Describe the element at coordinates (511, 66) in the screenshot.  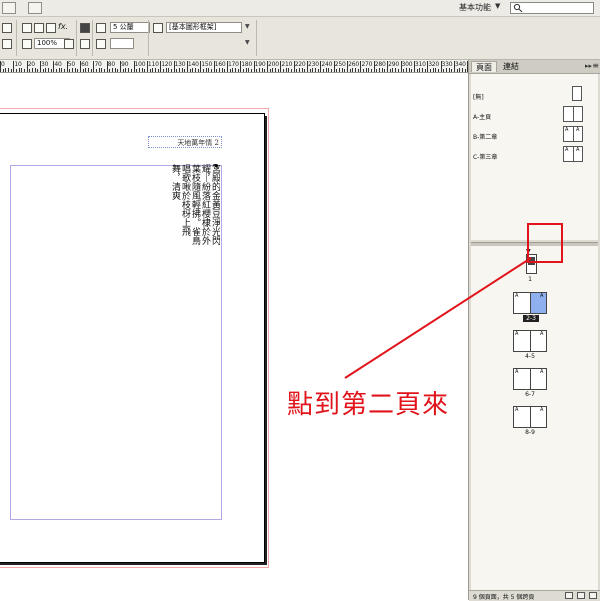
I see `tab-links: 連結` at that location.